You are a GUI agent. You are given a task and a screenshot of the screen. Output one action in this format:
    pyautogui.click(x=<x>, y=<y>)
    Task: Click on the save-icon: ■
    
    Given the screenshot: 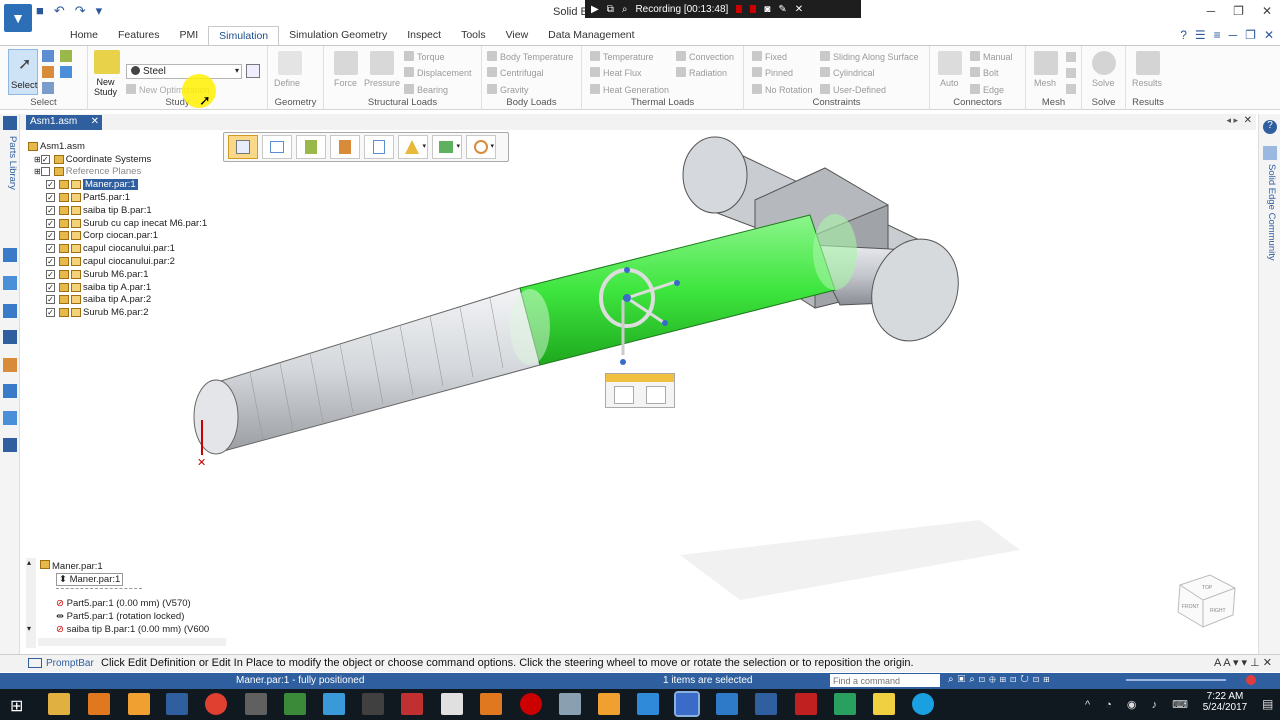 What is the action you would take?
    pyautogui.click(x=40, y=11)
    